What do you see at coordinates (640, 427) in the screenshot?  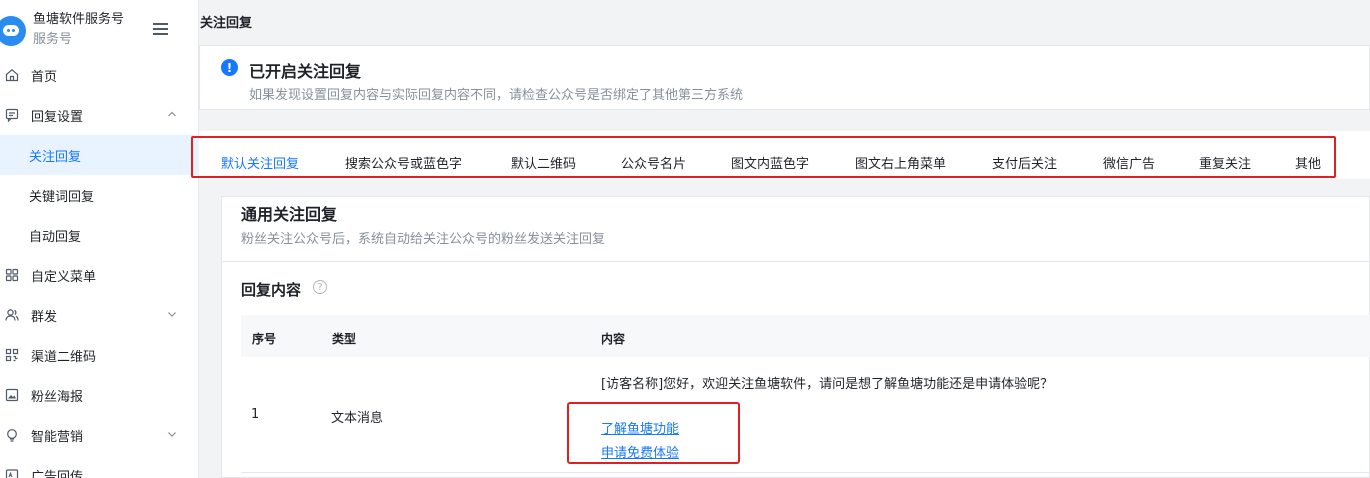 I see `link-learn-features: 了解鱼塘功能` at bounding box center [640, 427].